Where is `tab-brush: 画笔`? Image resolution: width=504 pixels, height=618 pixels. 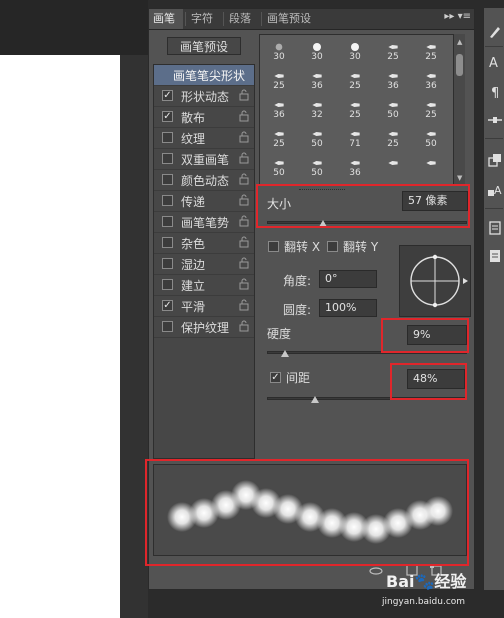 tab-brush: 画笔 is located at coordinates (166, 19).